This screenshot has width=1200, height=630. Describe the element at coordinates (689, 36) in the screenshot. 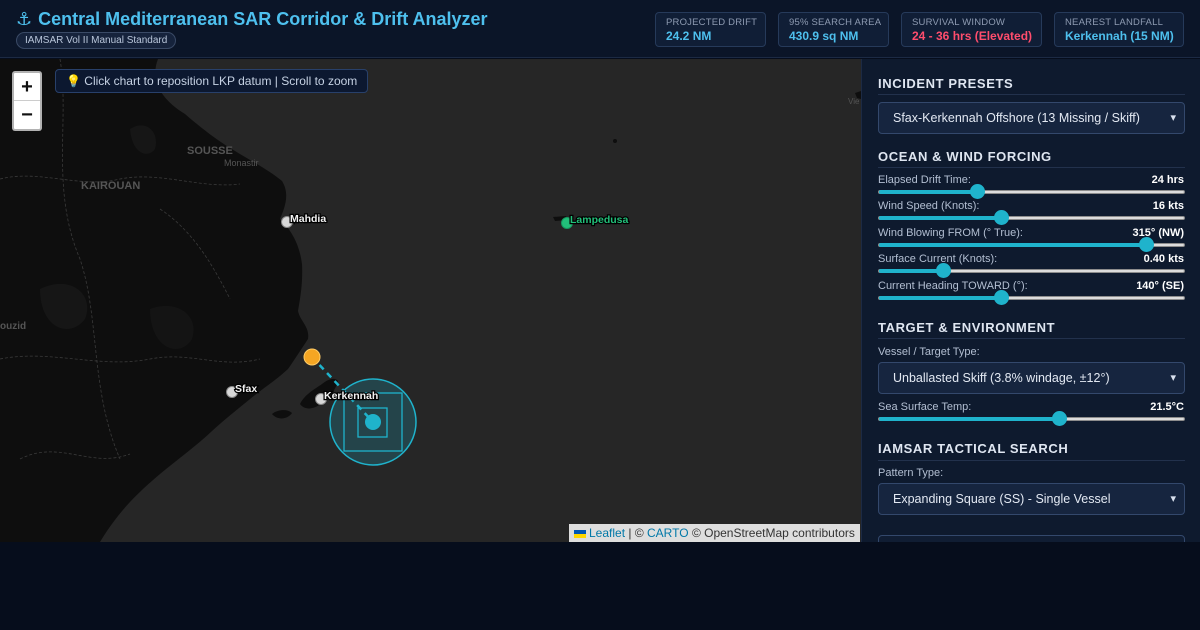

I see `stat-value: 24.2 NM` at that location.